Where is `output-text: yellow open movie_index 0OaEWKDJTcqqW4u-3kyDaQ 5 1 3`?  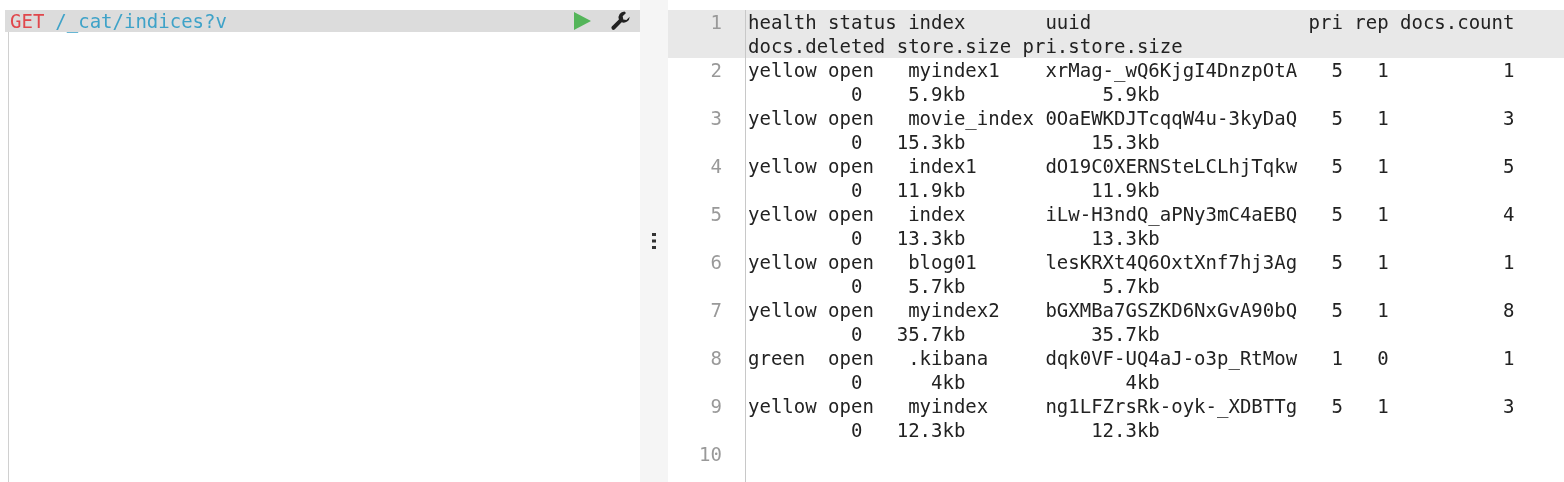
output-text: yellow open movie_index 0OaEWKDJTcqqW4u-3kyDaQ 5 1 3 is located at coordinates (1131, 118).